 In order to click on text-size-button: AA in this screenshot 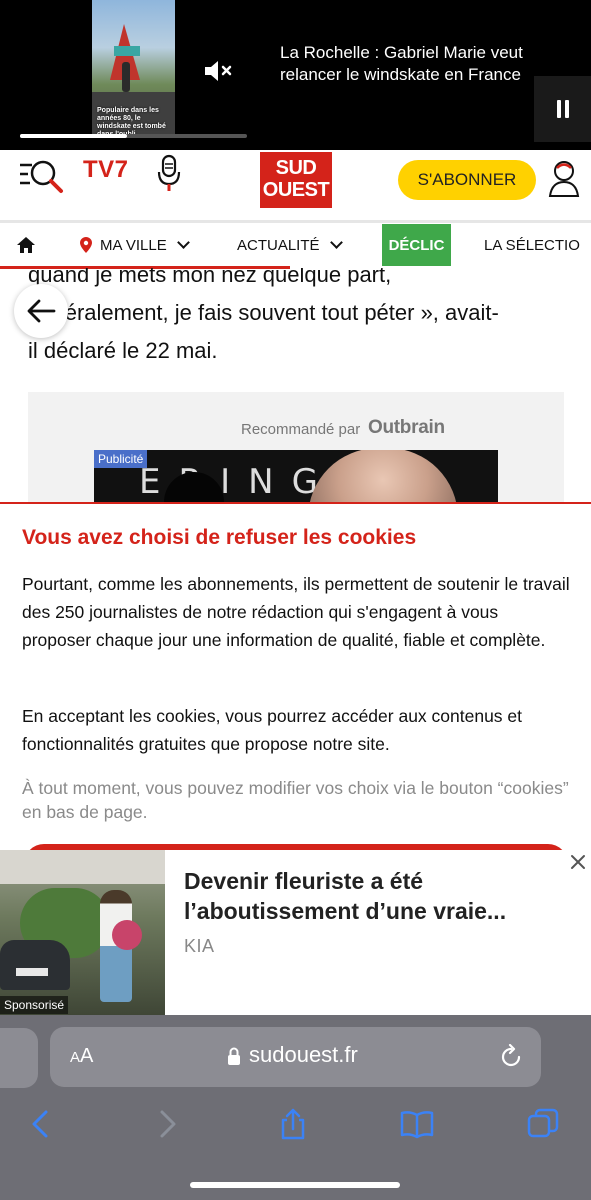, I will do `click(81, 1056)`.